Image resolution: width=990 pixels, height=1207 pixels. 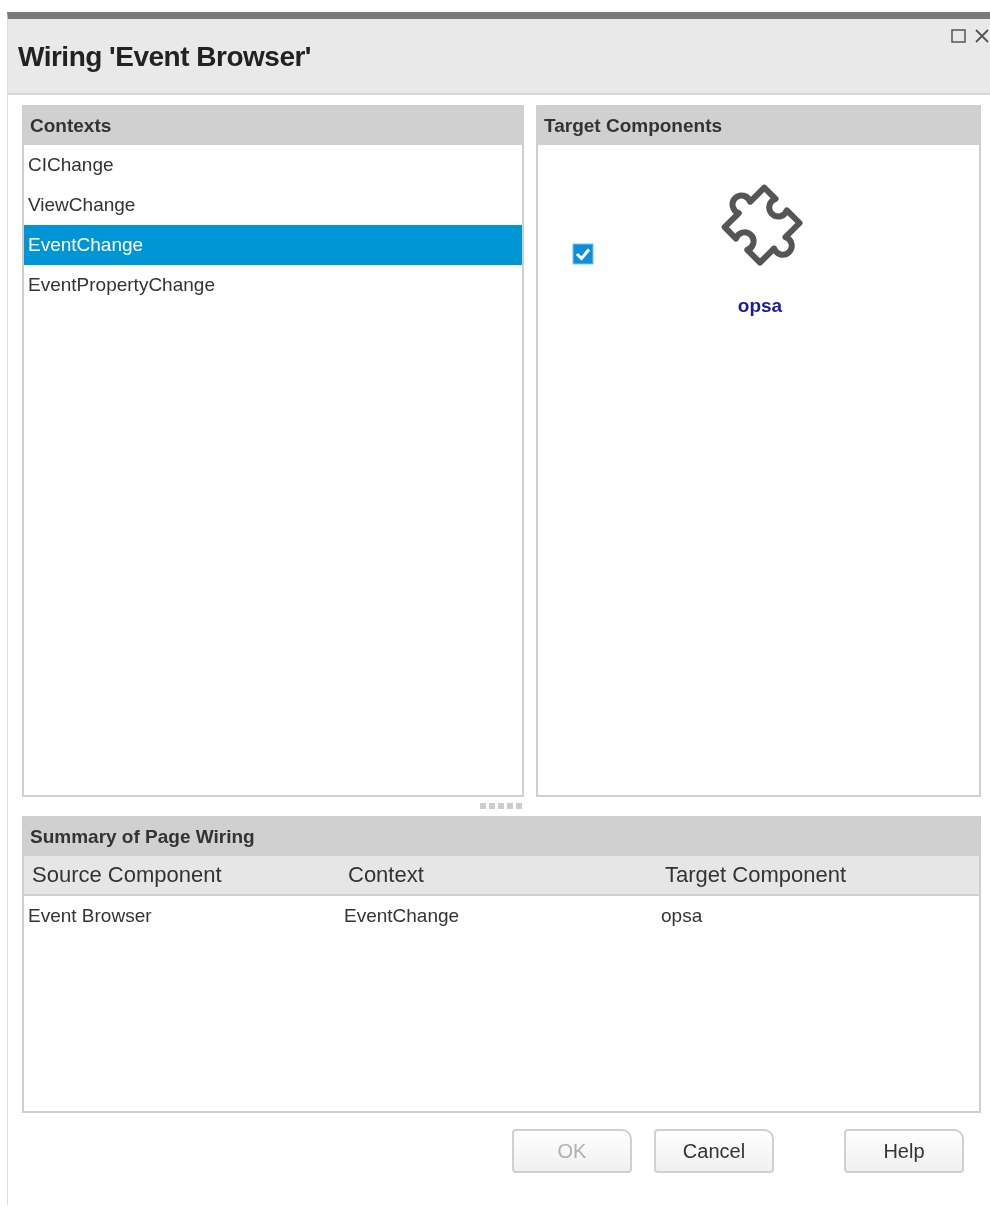 What do you see at coordinates (273, 126) in the screenshot?
I see `panel-header: Contexts` at bounding box center [273, 126].